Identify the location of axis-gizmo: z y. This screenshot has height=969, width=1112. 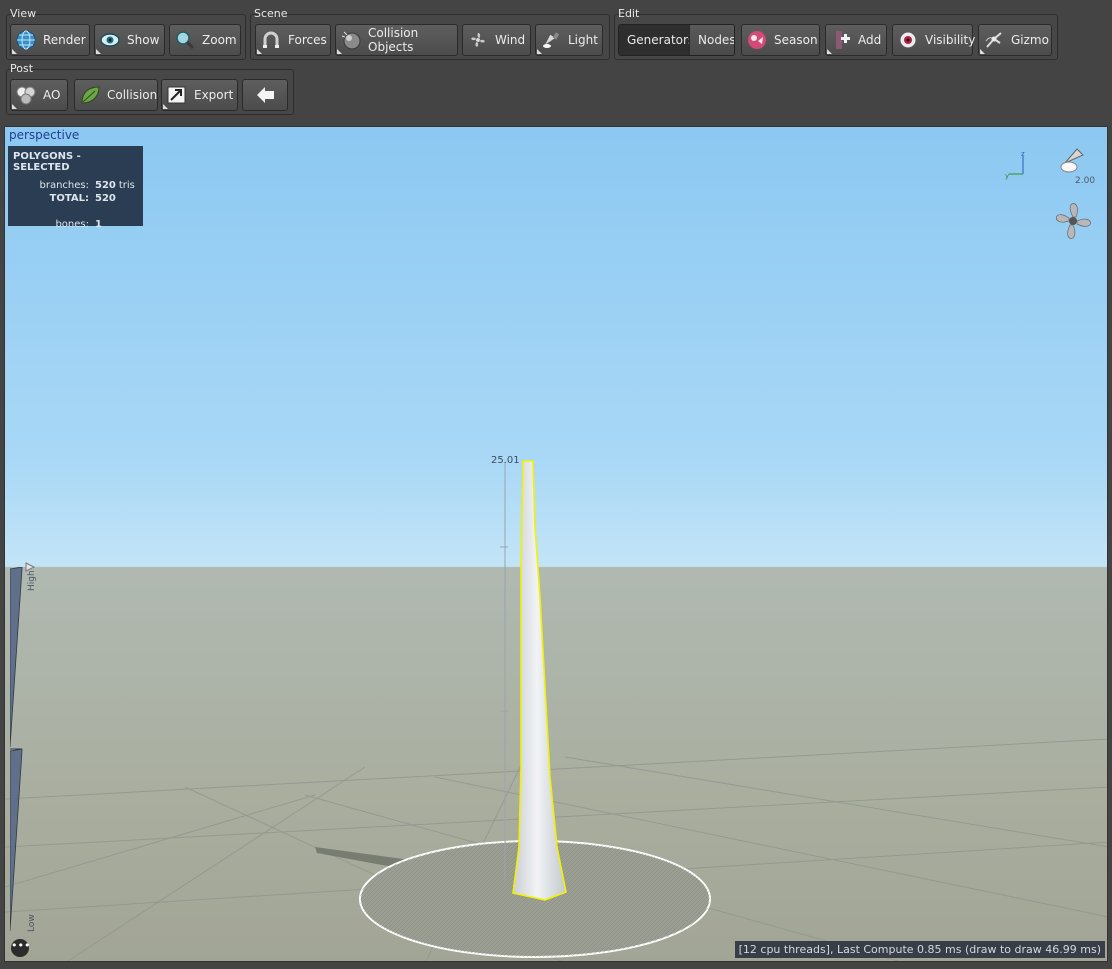
(1015, 165).